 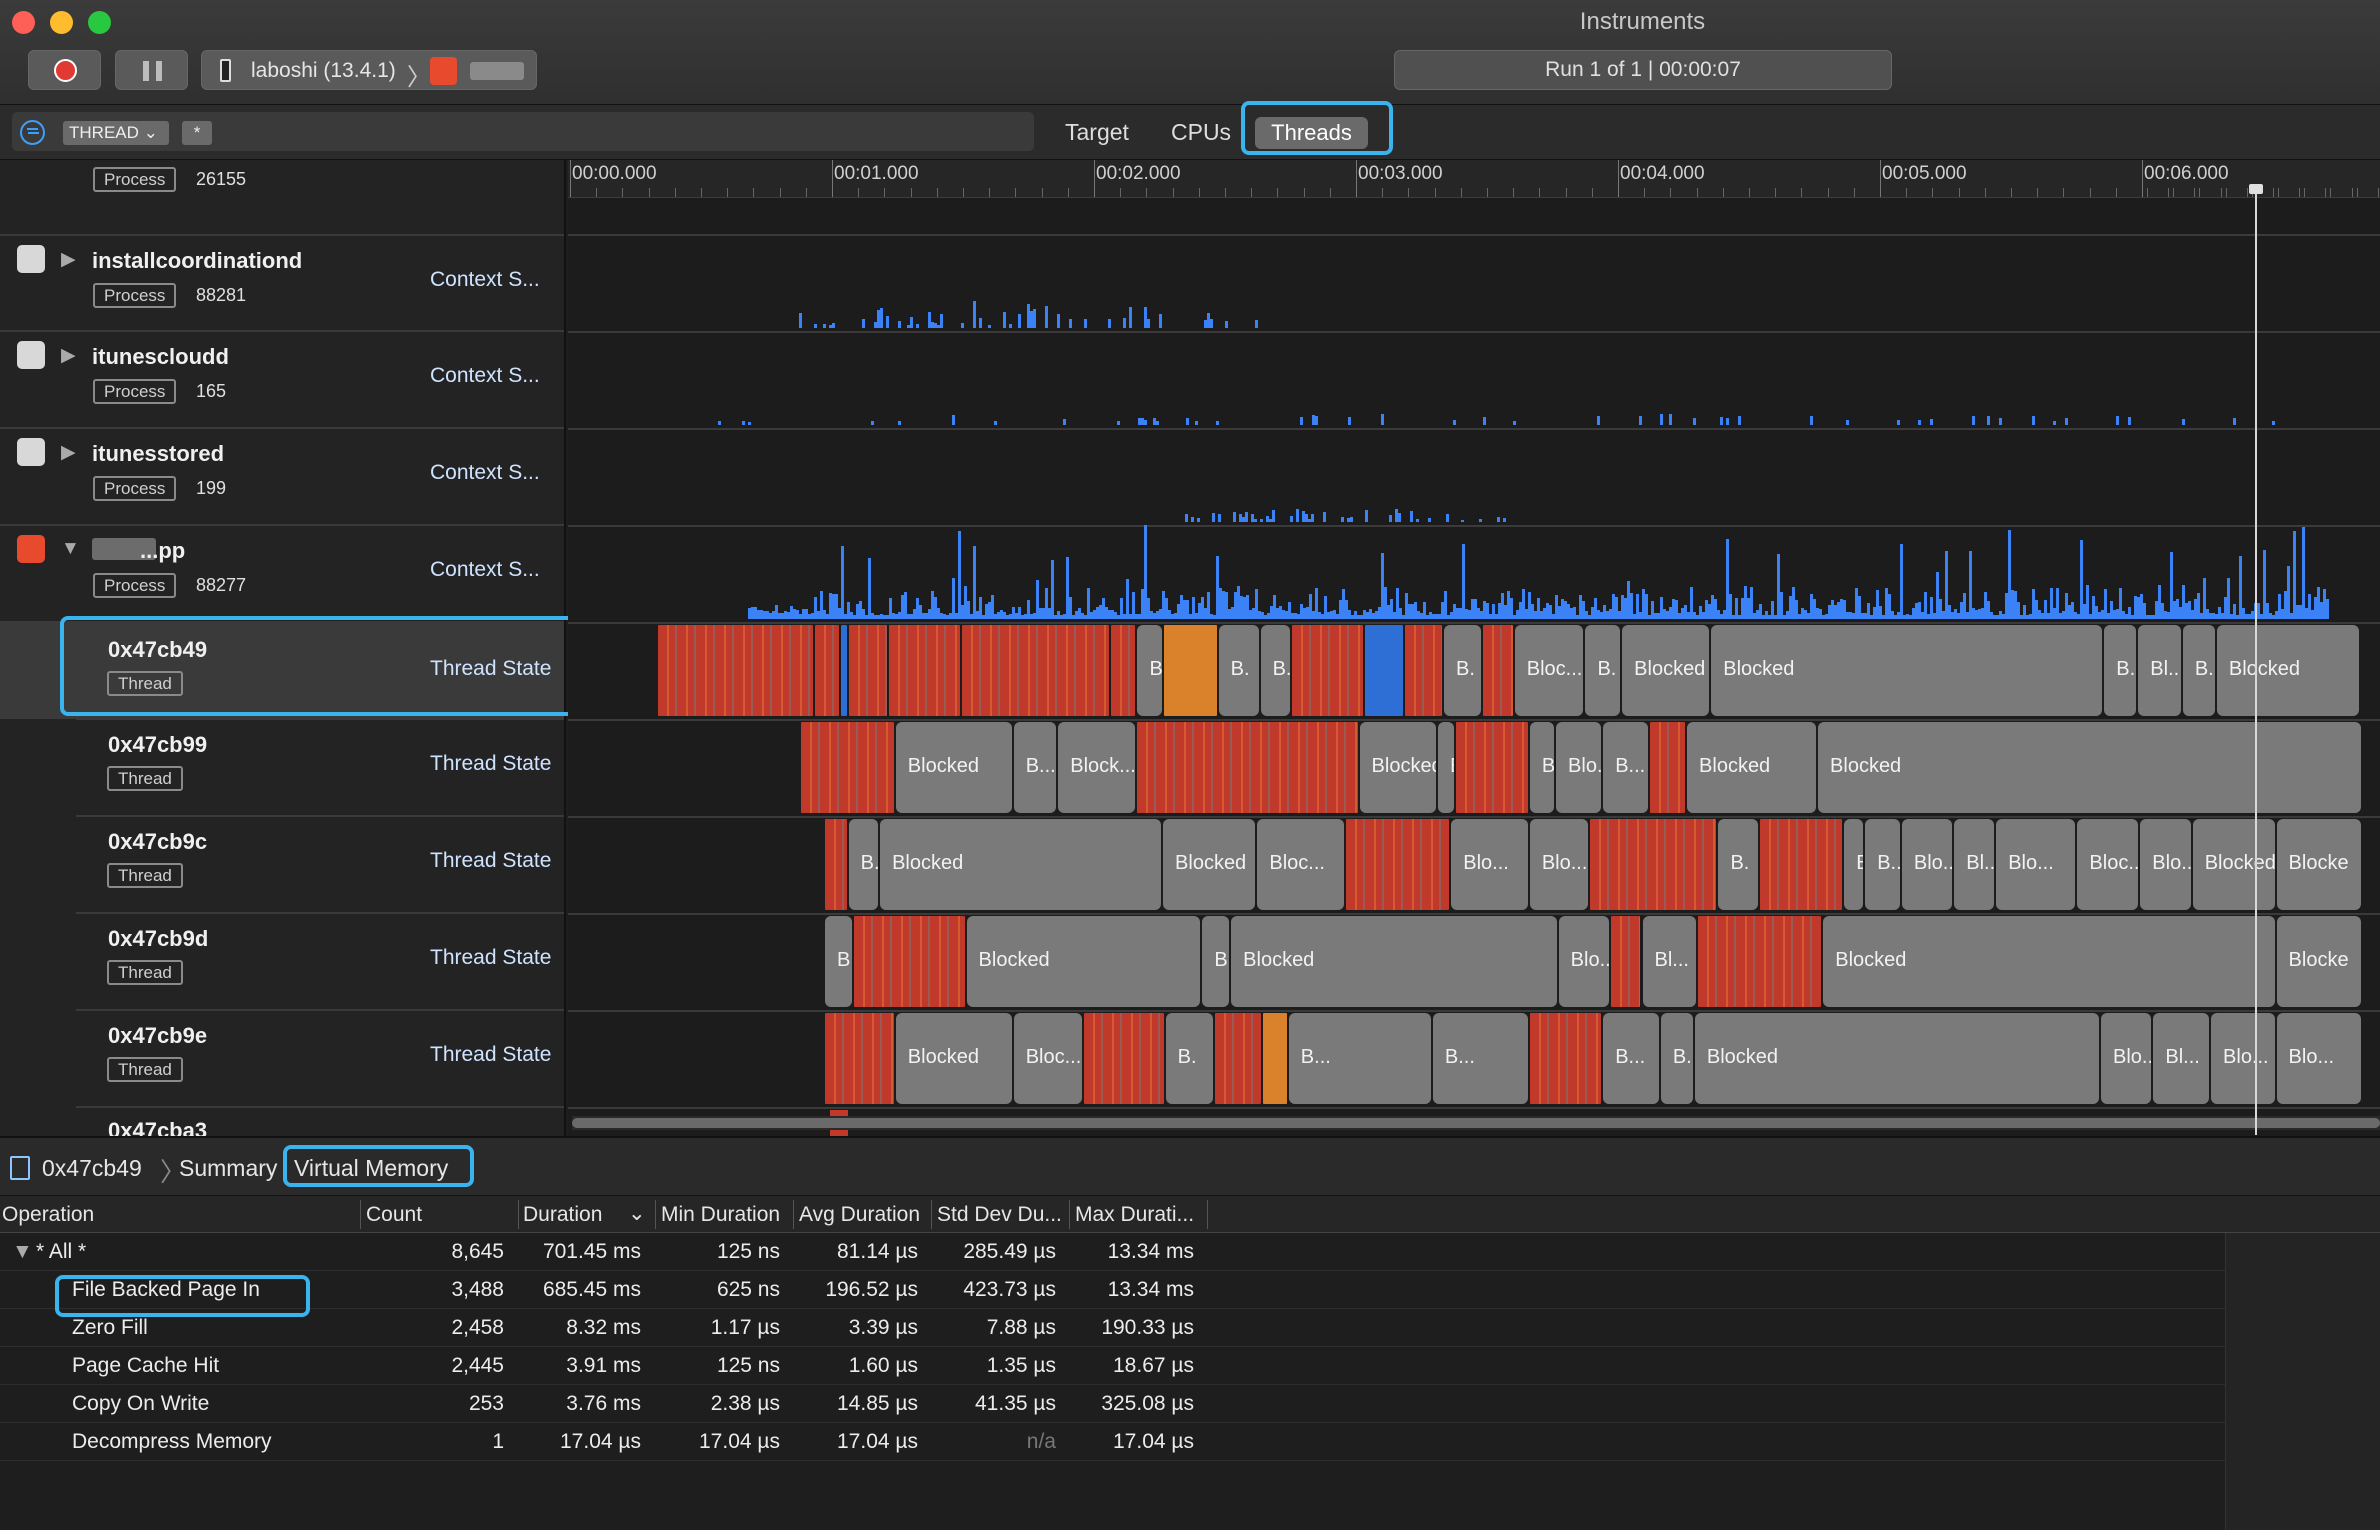 What do you see at coordinates (1097, 132) in the screenshot?
I see `tab-target: Target` at bounding box center [1097, 132].